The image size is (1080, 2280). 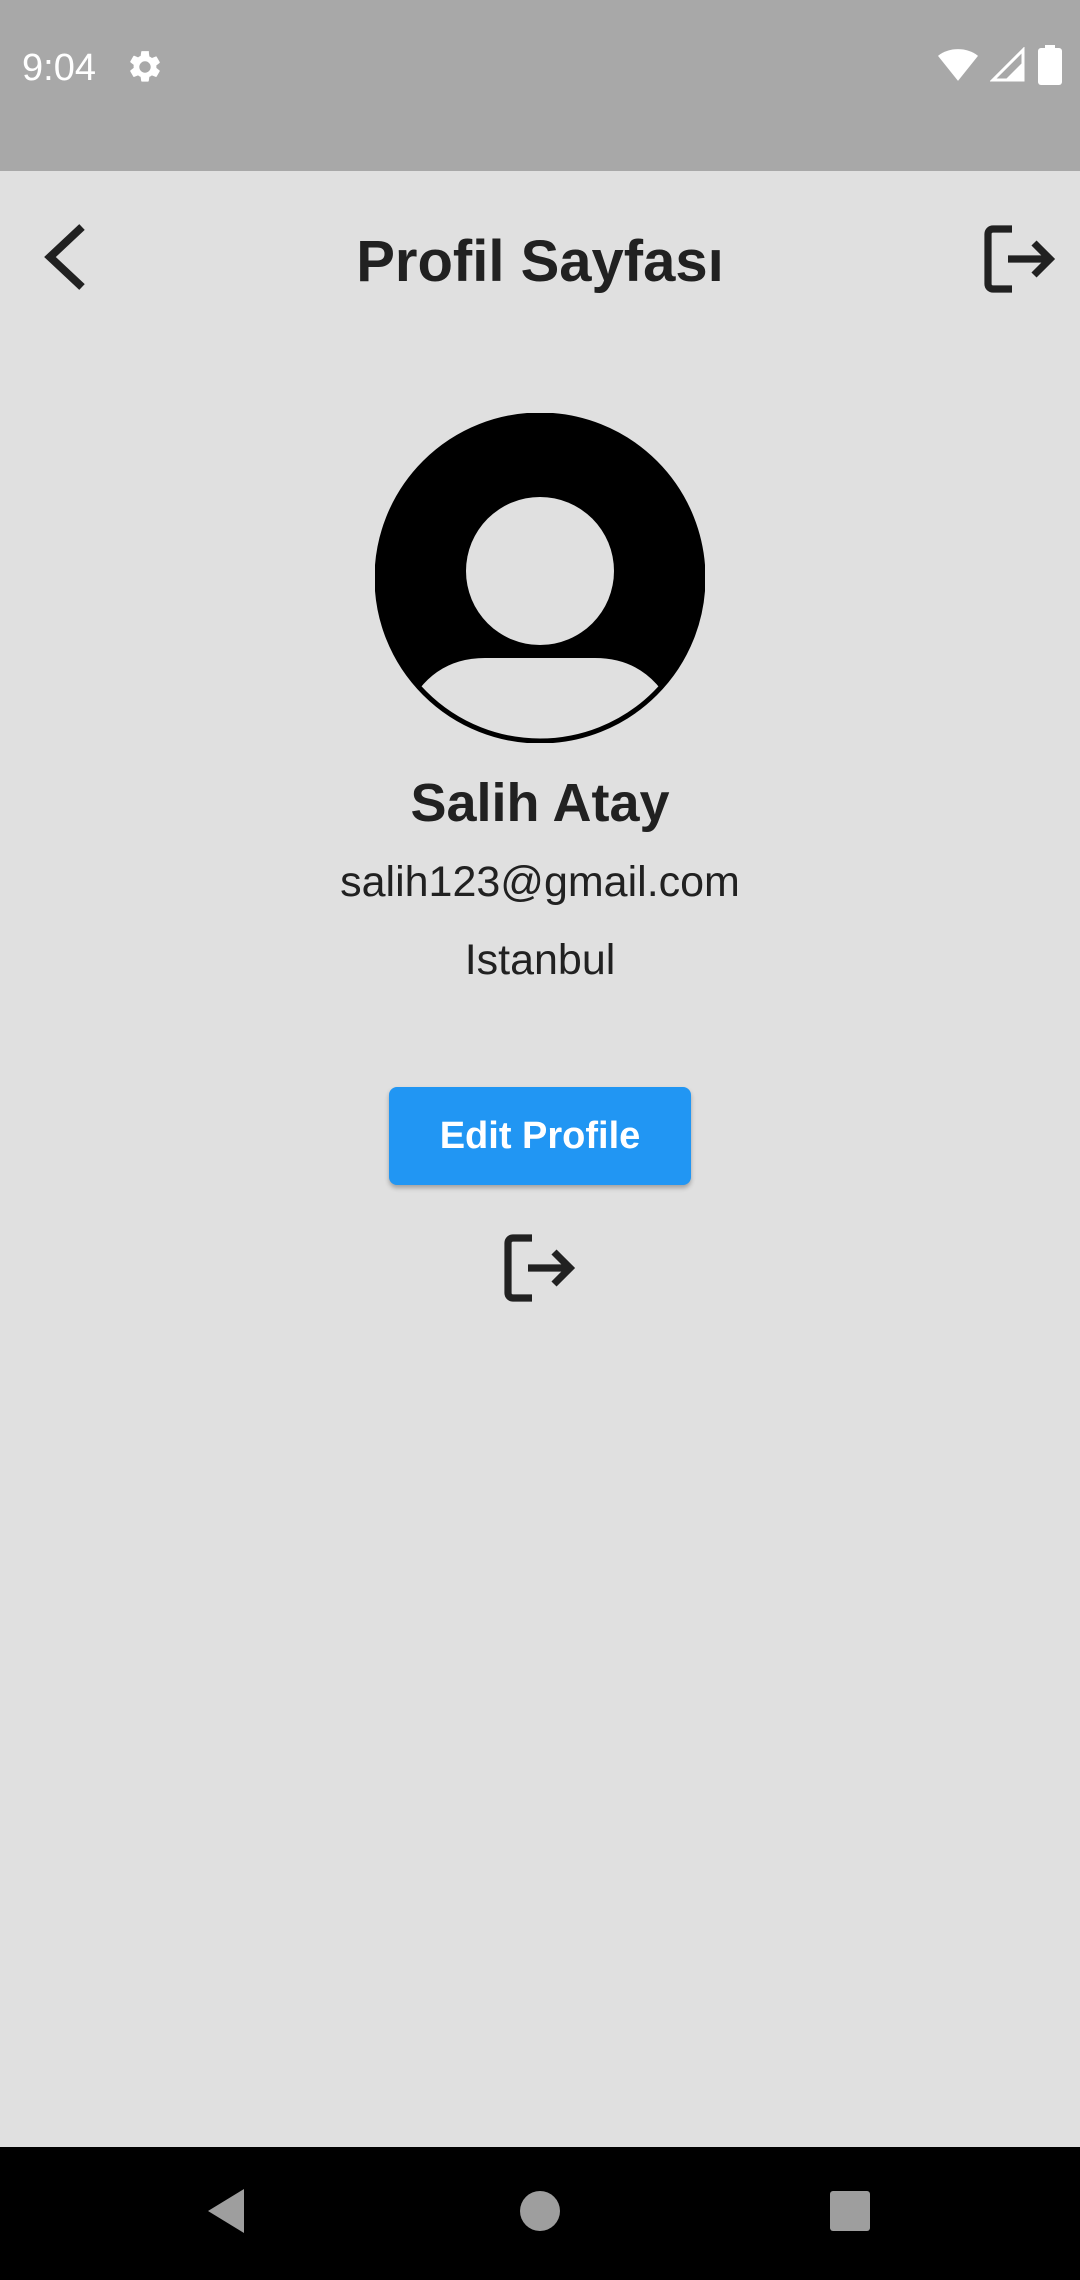 I want to click on nav-back-button, so click(x=226, y=2213).